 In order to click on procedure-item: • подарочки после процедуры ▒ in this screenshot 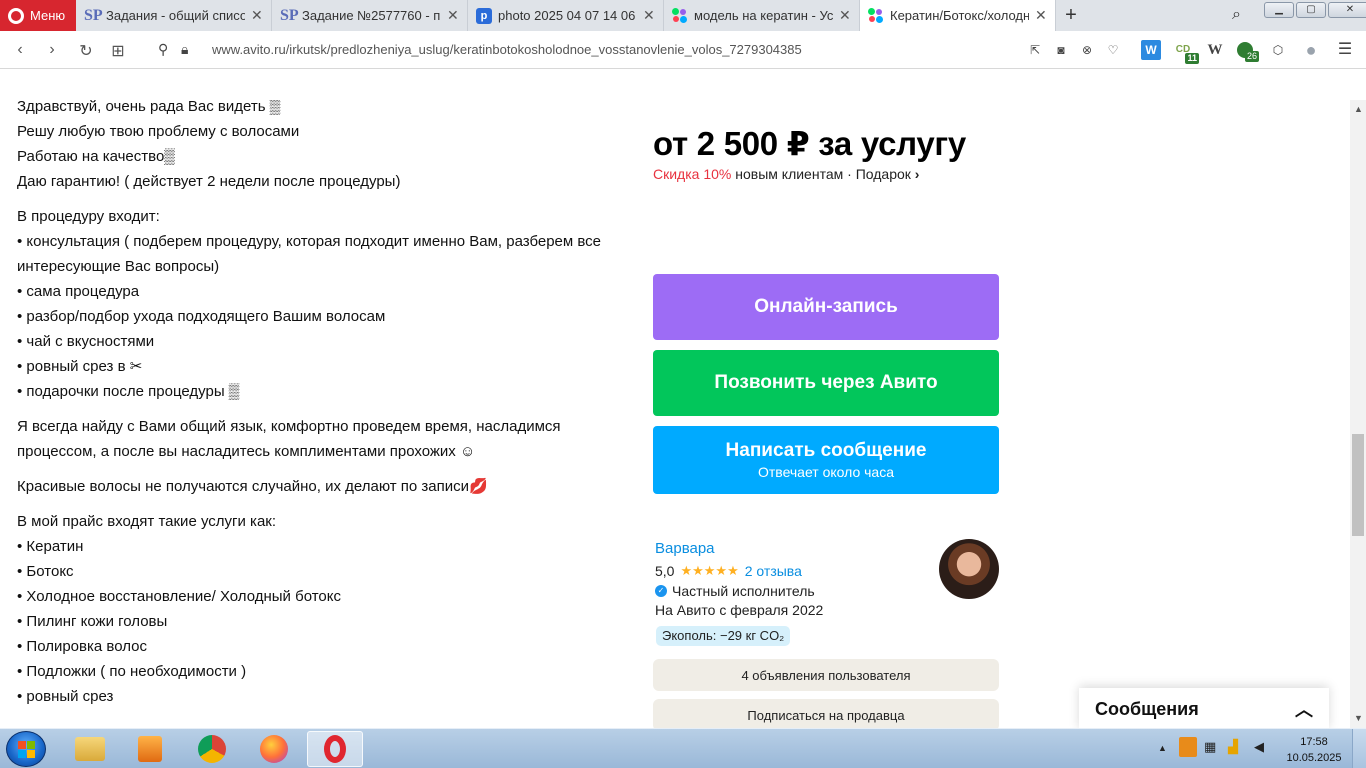, I will do `click(128, 391)`.